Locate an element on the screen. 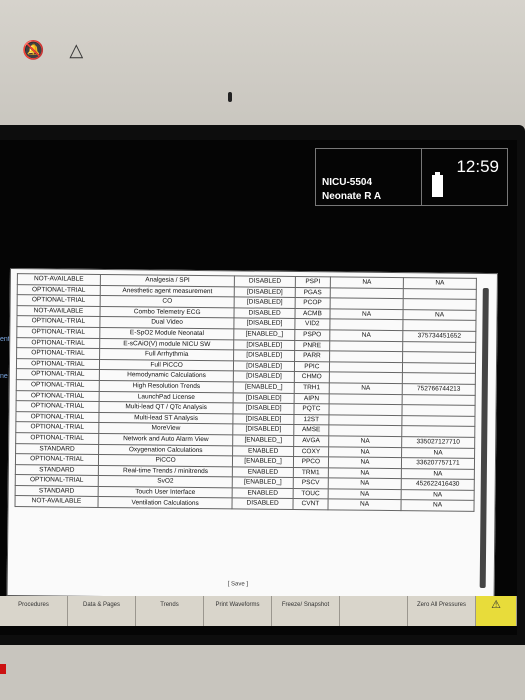  feature-code-cell: CHMO is located at coordinates (312, 377).